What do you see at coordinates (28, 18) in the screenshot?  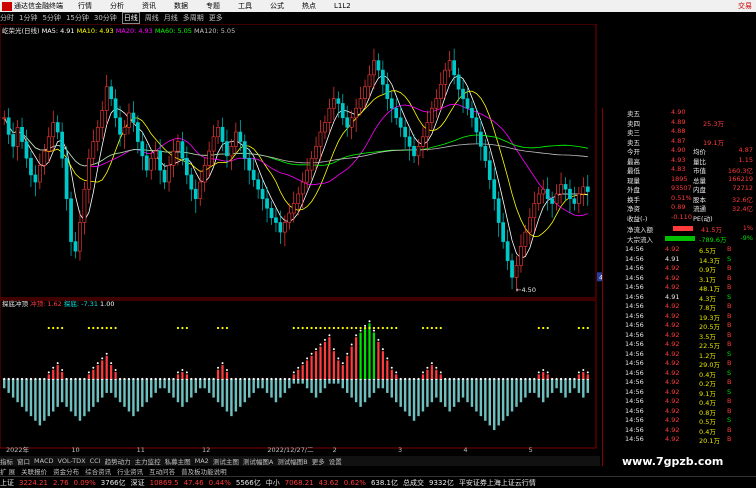 I see `period-tab-1: 1分钟` at bounding box center [28, 18].